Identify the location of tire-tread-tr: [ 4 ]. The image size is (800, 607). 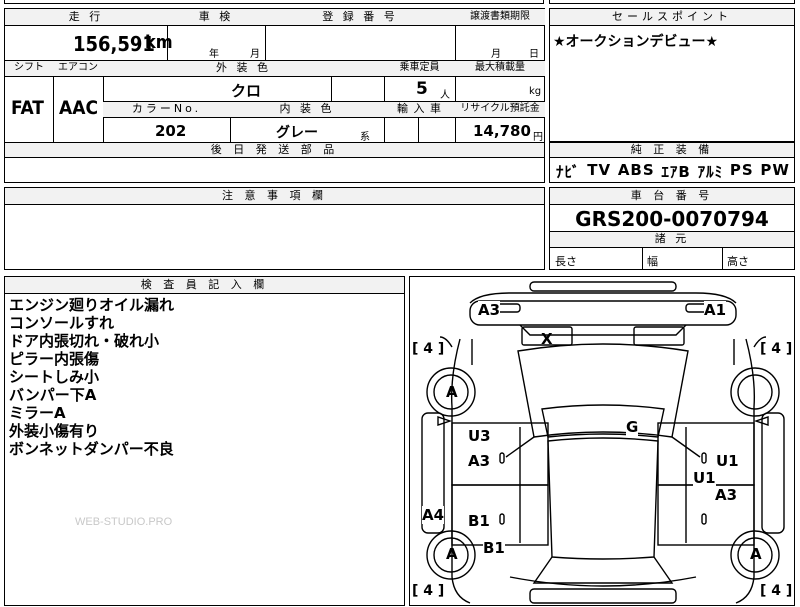
(776, 349).